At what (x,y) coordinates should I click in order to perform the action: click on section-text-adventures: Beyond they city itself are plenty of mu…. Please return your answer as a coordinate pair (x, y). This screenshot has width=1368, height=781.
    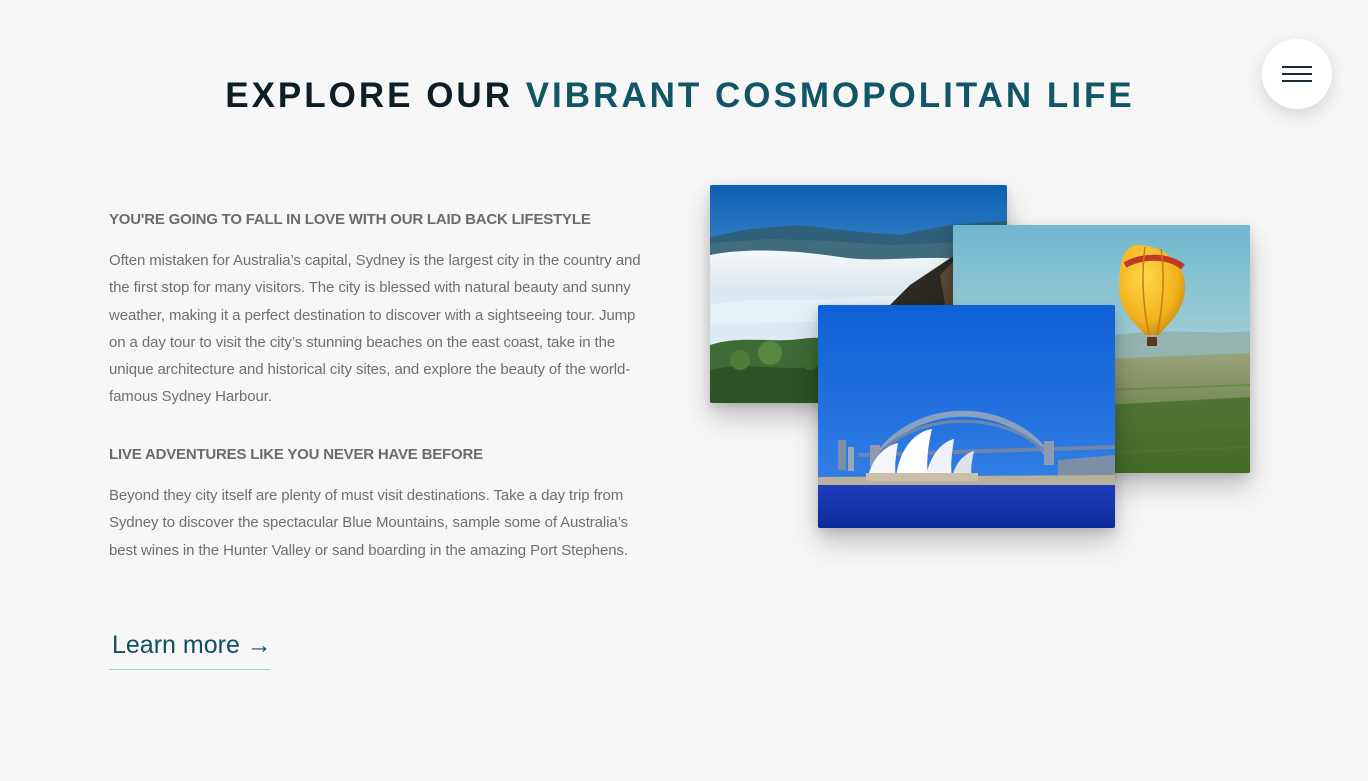
    Looking at the image, I should click on (368, 523).